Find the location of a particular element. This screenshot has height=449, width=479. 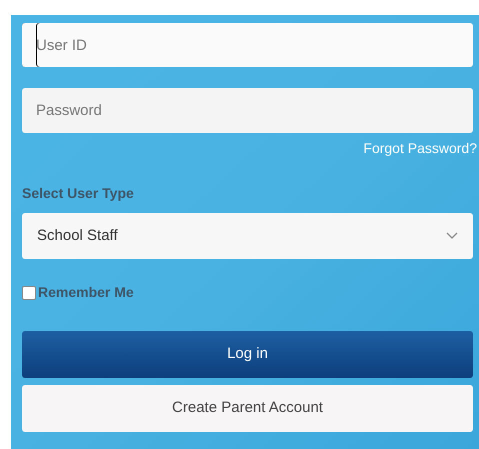

user-id-field: User ID is located at coordinates (247, 45).